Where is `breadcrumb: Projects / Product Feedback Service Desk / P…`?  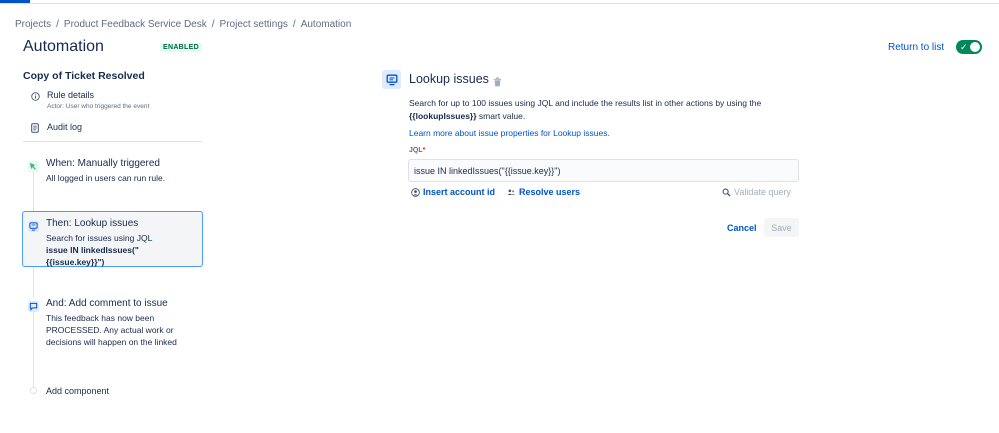 breadcrumb: Projects / Product Feedback Service Desk / P… is located at coordinates (183, 24).